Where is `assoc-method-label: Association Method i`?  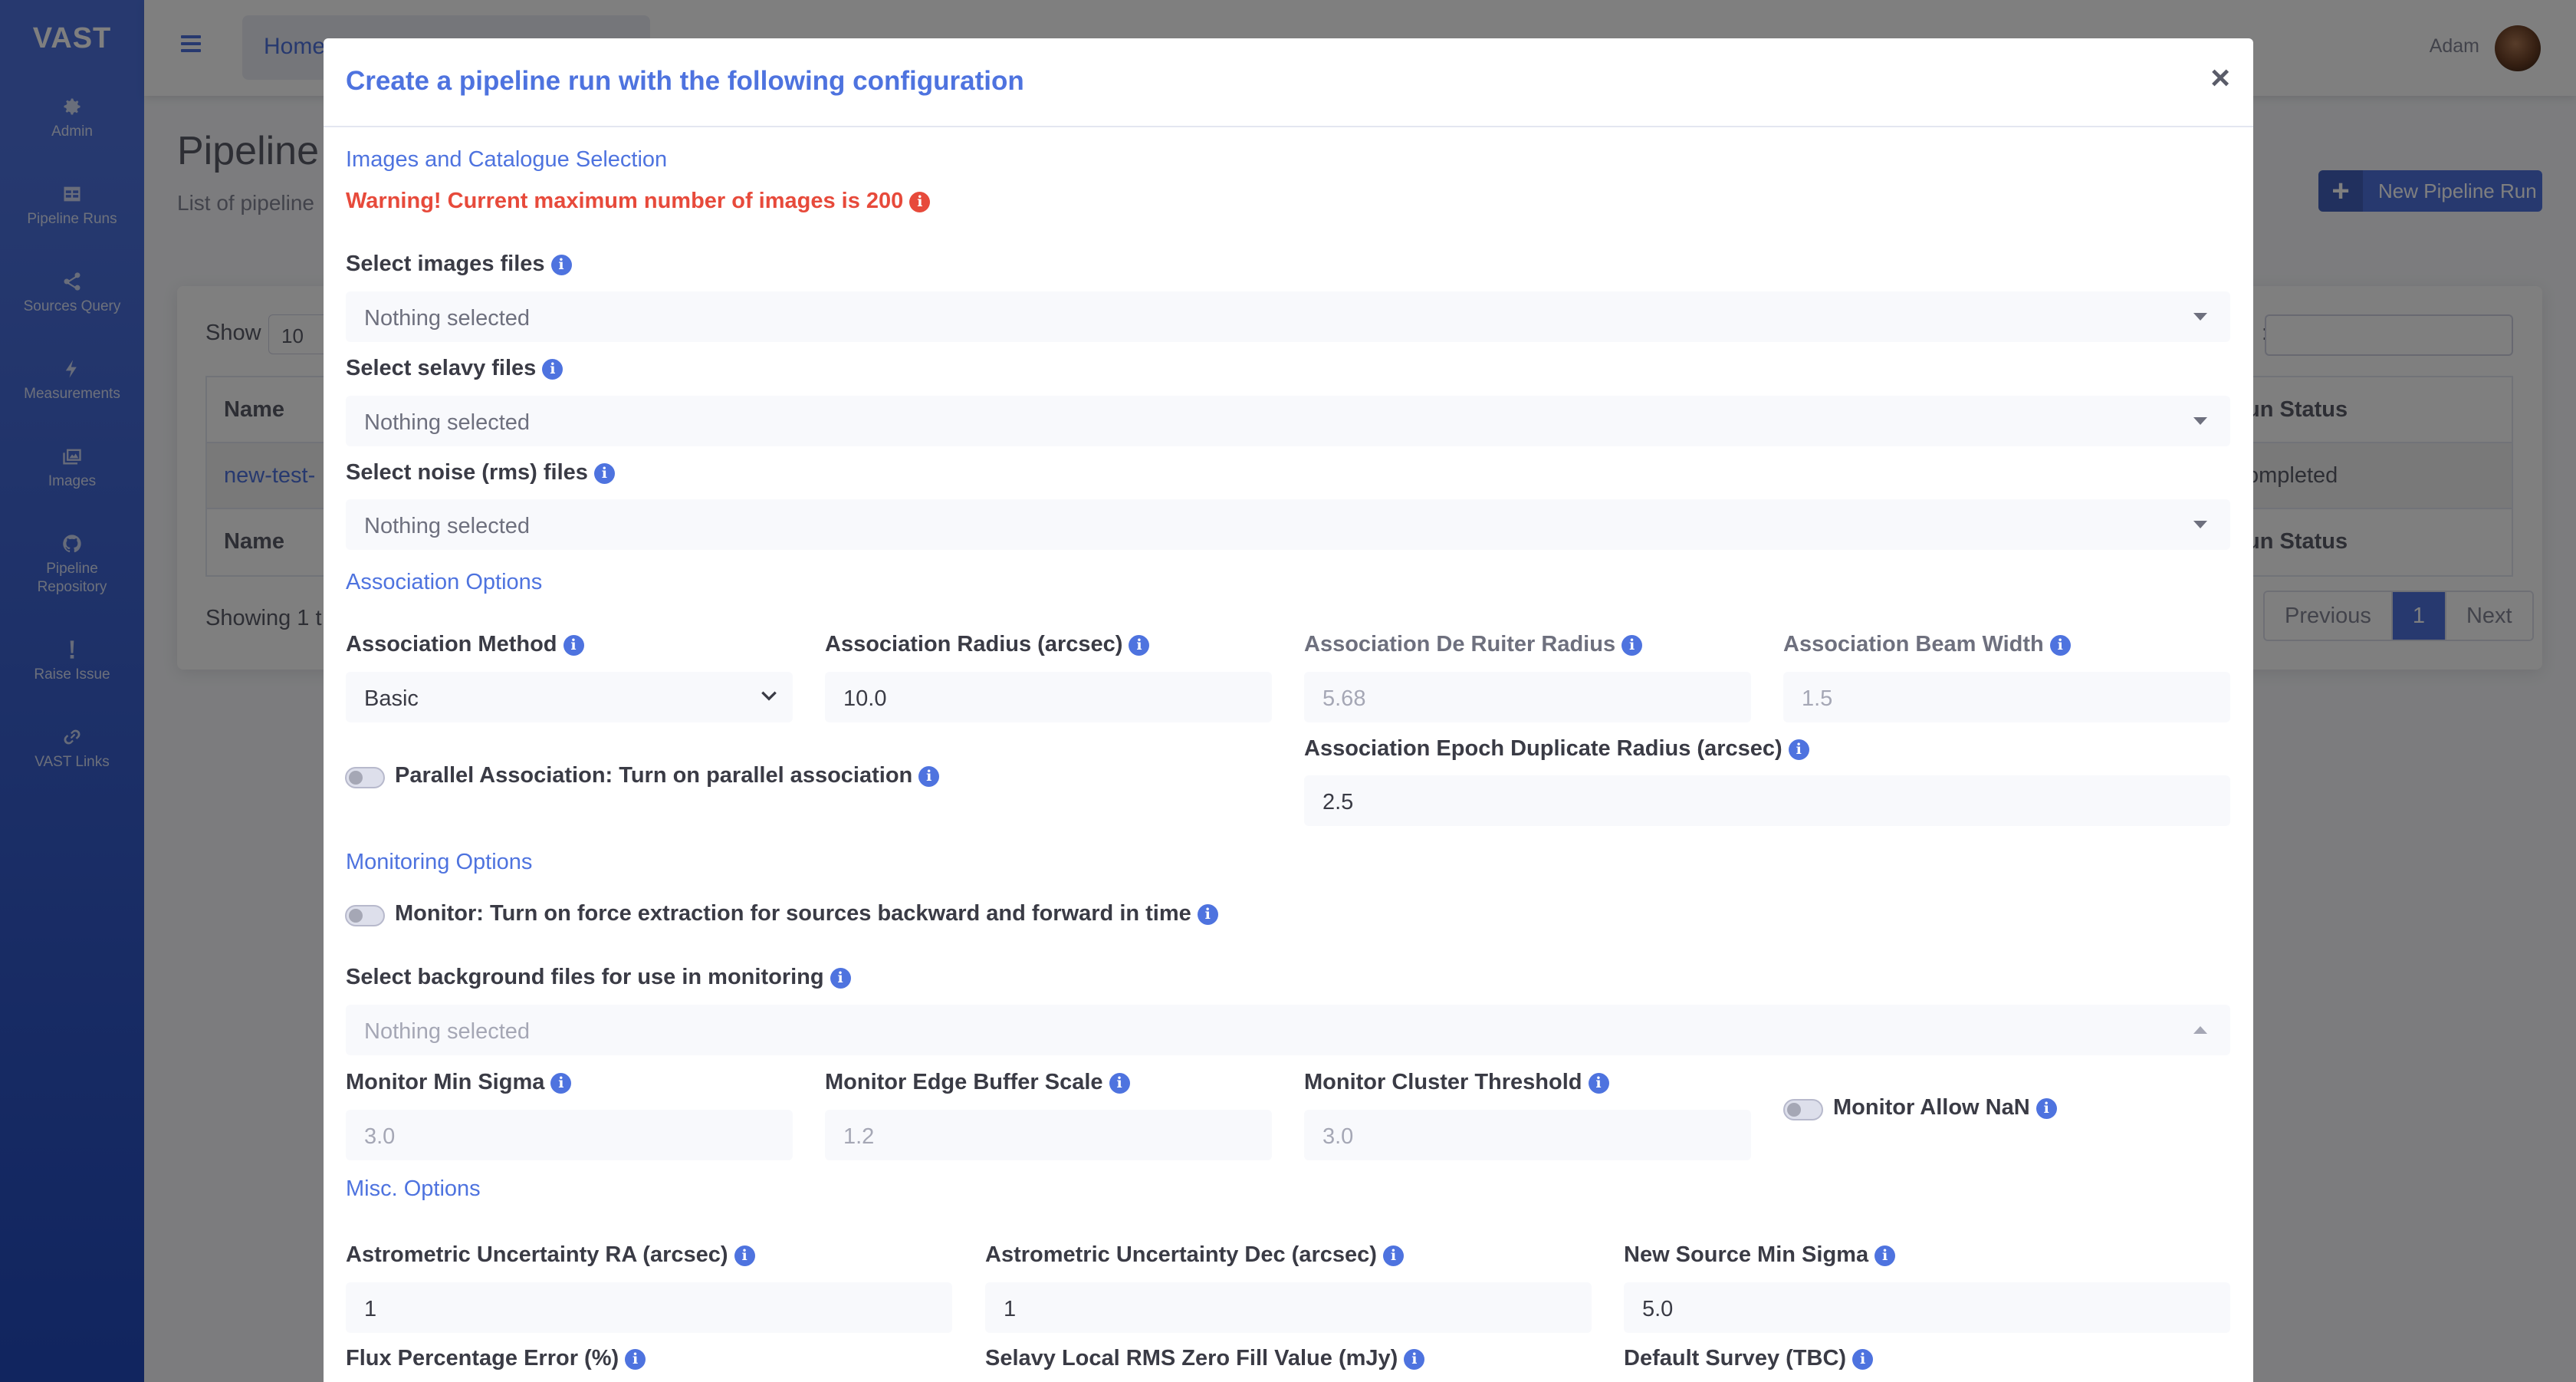
assoc-method-label: Association Method i is located at coordinates (465, 644).